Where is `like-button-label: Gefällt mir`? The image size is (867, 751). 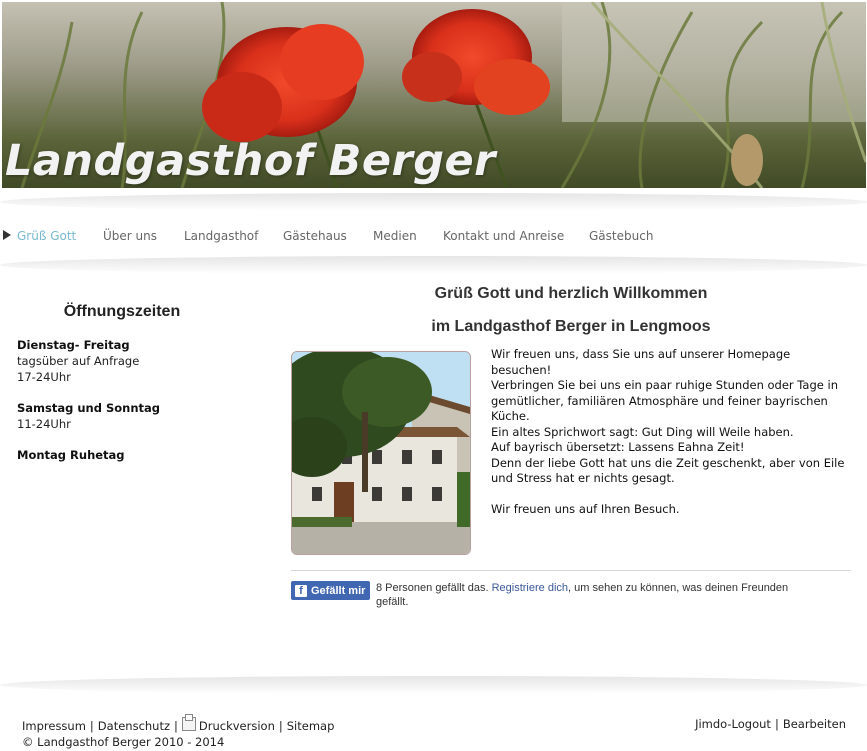 like-button-label: Gefällt mir is located at coordinates (338, 590).